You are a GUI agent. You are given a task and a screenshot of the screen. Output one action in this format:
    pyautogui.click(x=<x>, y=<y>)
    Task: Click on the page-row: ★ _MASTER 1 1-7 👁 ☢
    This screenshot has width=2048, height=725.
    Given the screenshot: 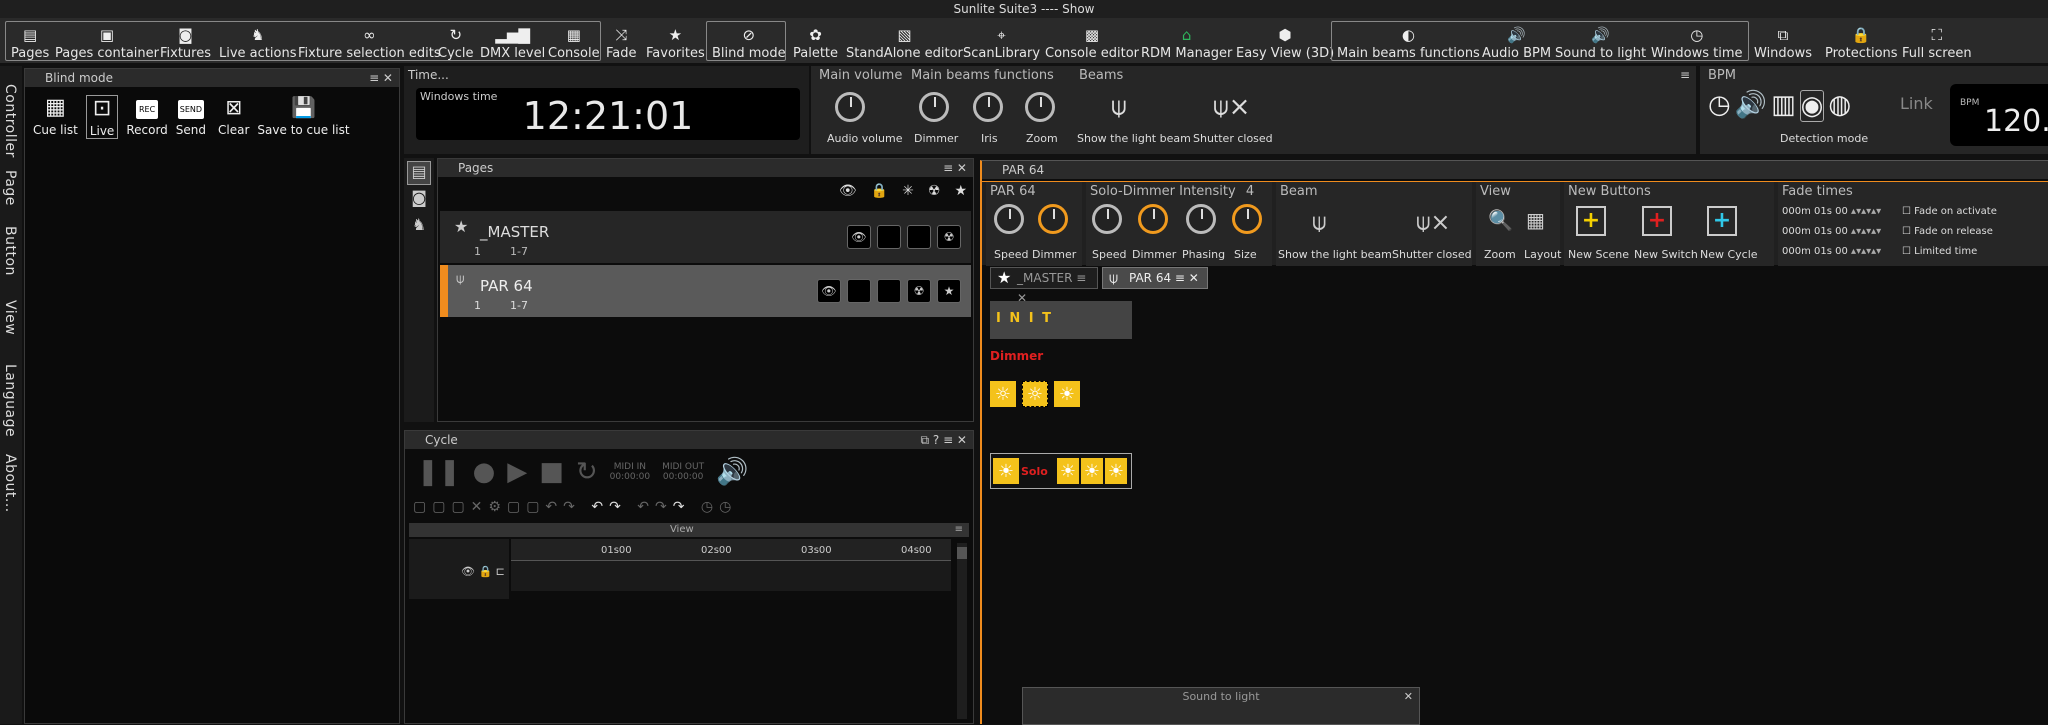 What is the action you would take?
    pyautogui.click(x=705, y=237)
    